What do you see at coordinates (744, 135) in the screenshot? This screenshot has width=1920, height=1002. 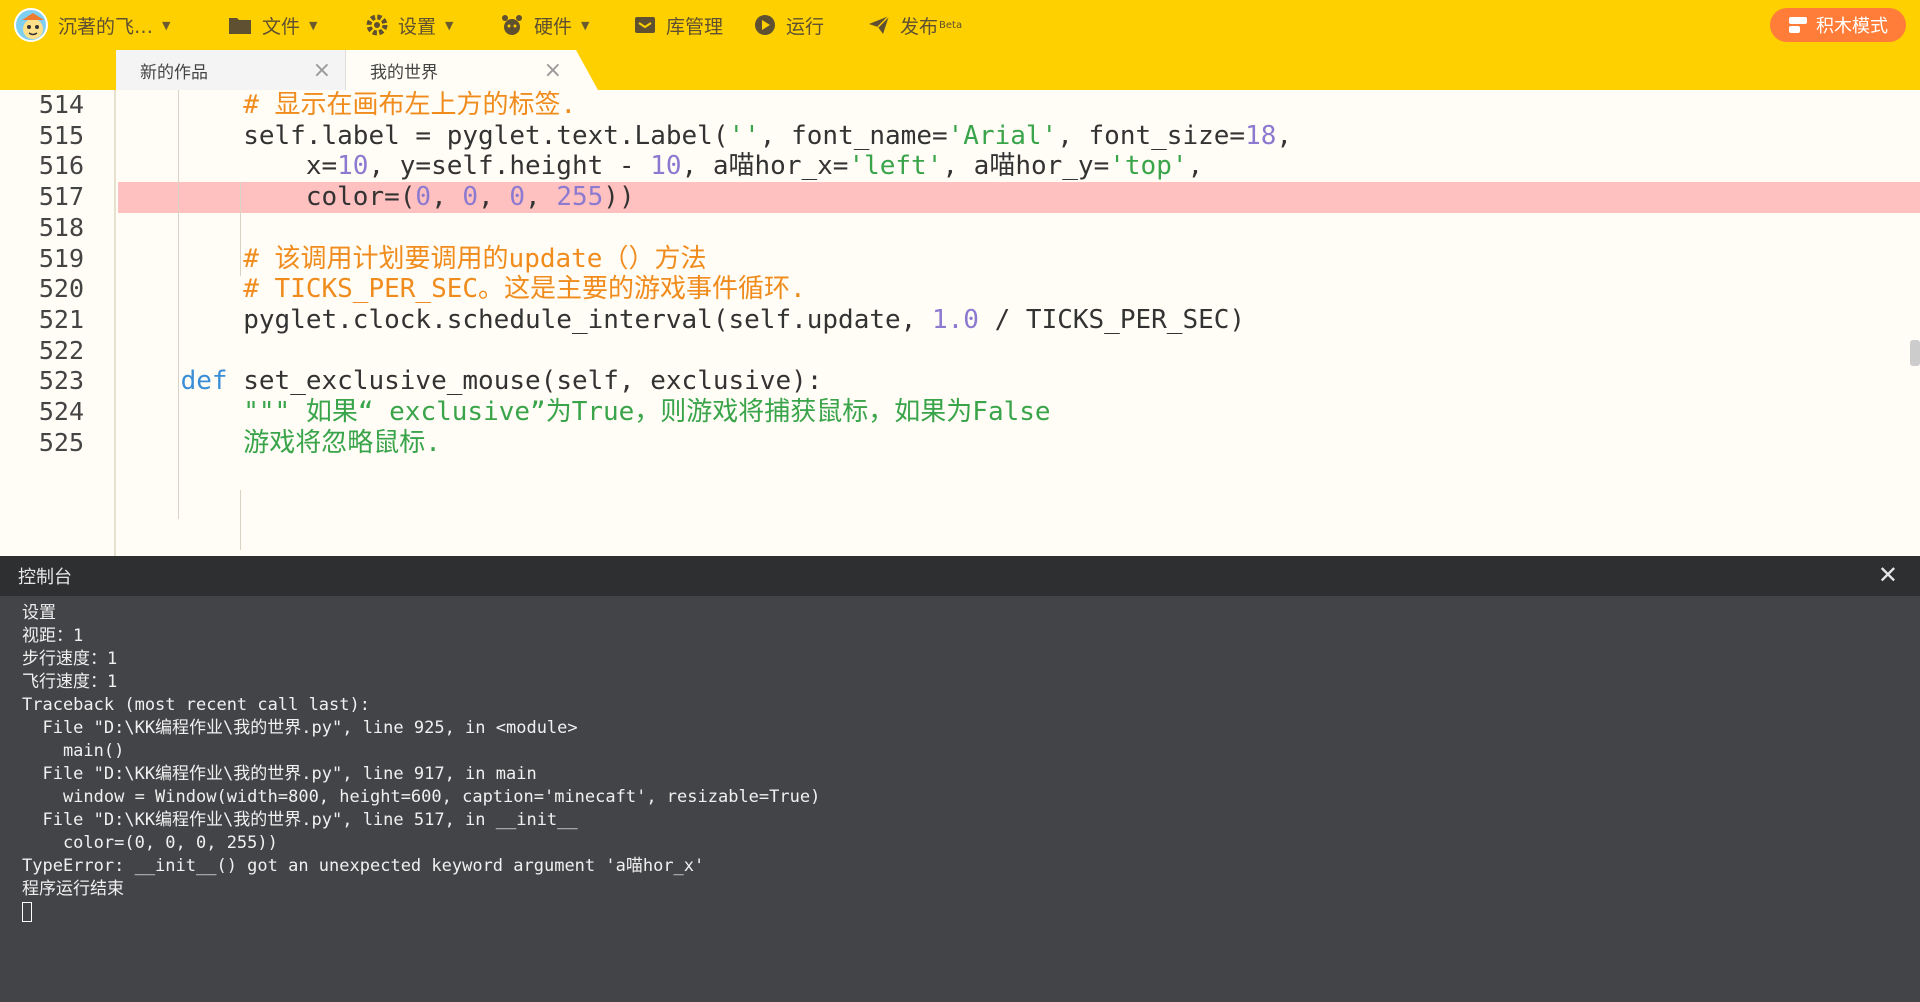 I see `code-token: ''` at bounding box center [744, 135].